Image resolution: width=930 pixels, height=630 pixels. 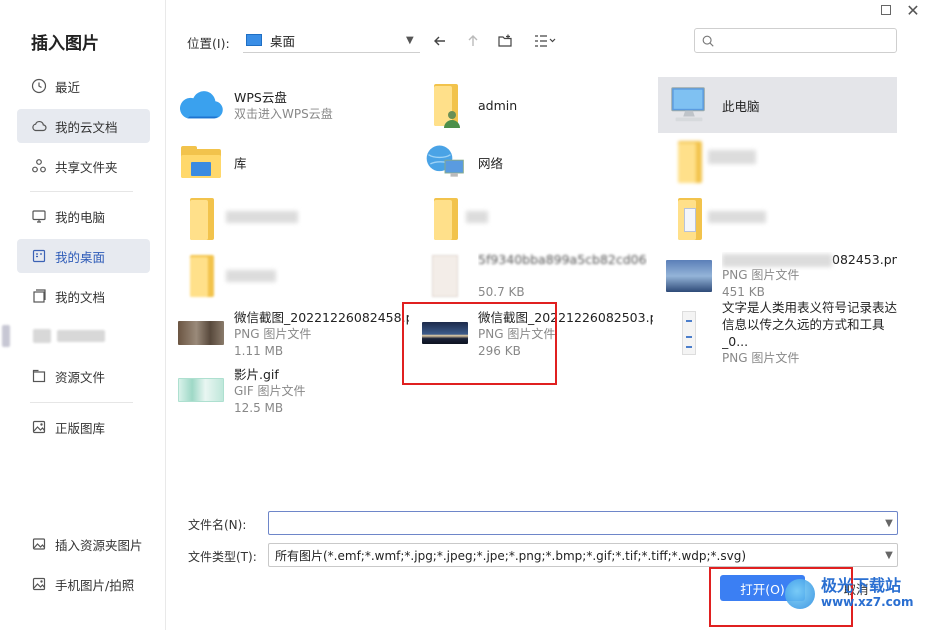 I want to click on file-item-wechat-082458: 微信截图_20221226082458.png PNG 图片文件 1.11 MB, so click(x=289, y=333).